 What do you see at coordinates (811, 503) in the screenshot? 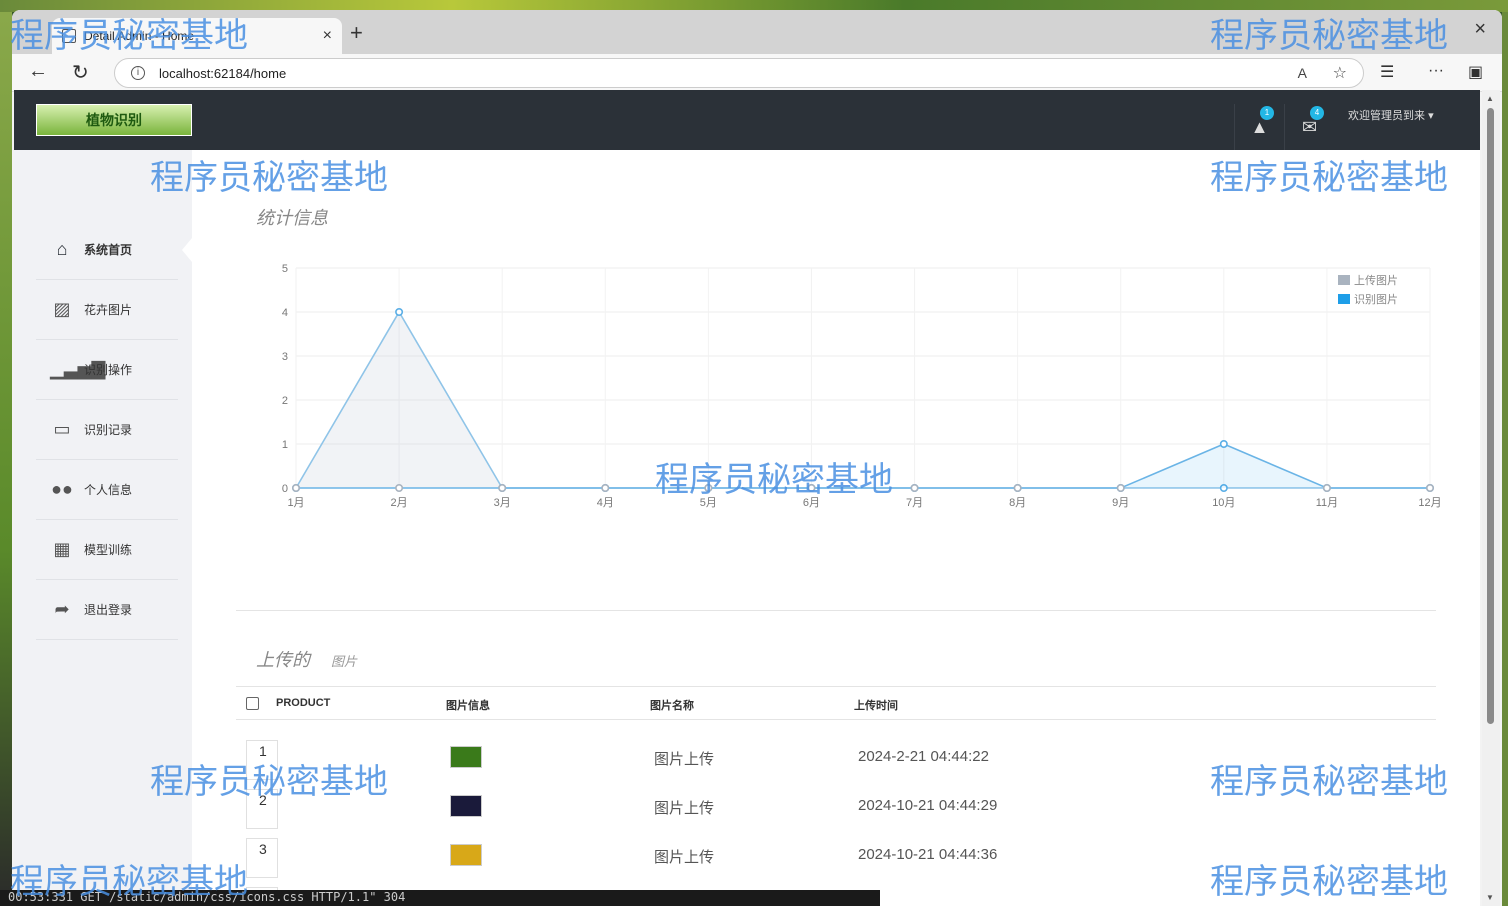
I see `x-tick-label: 6月` at bounding box center [811, 503].